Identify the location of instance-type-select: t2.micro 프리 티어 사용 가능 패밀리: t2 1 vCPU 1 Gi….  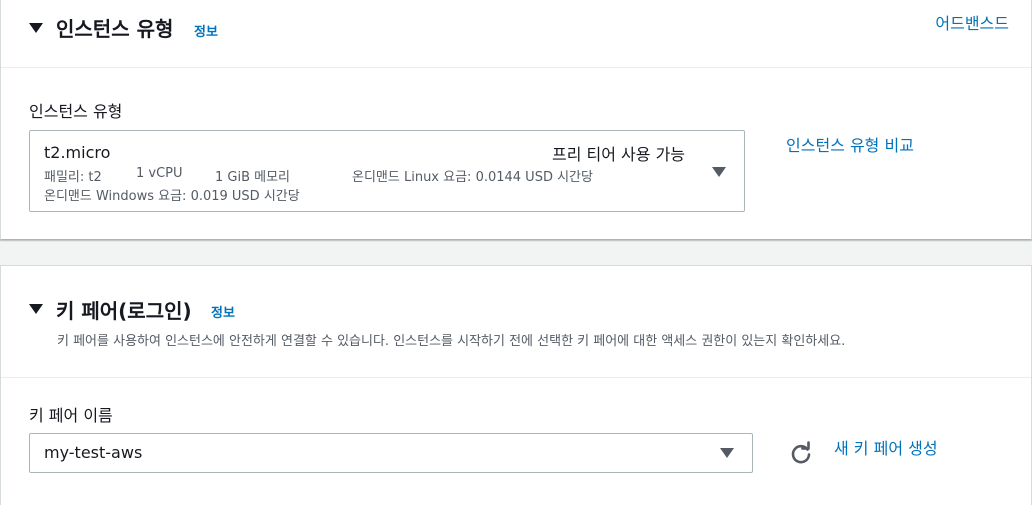
(387, 171).